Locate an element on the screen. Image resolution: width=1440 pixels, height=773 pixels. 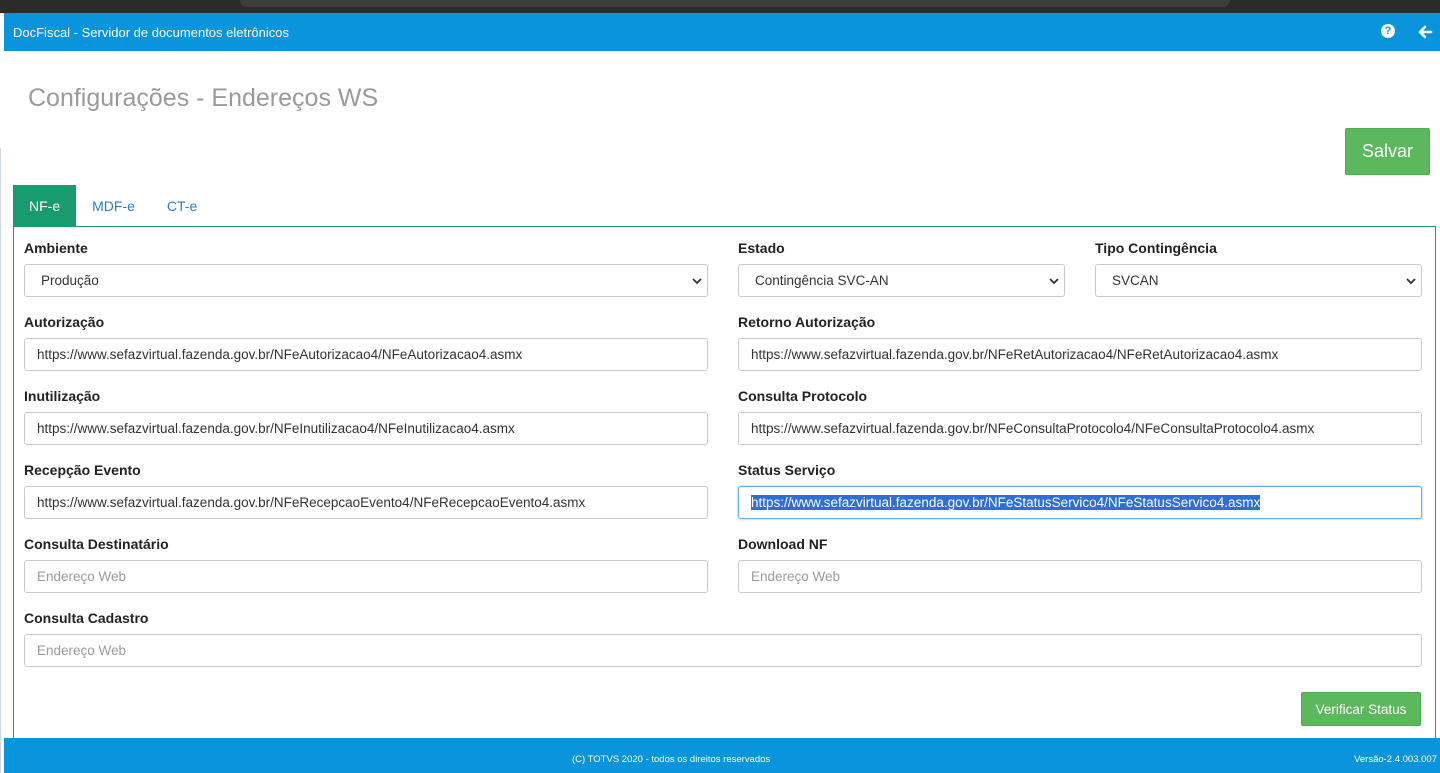
browser-chrome-strip is located at coordinates (720, 6).